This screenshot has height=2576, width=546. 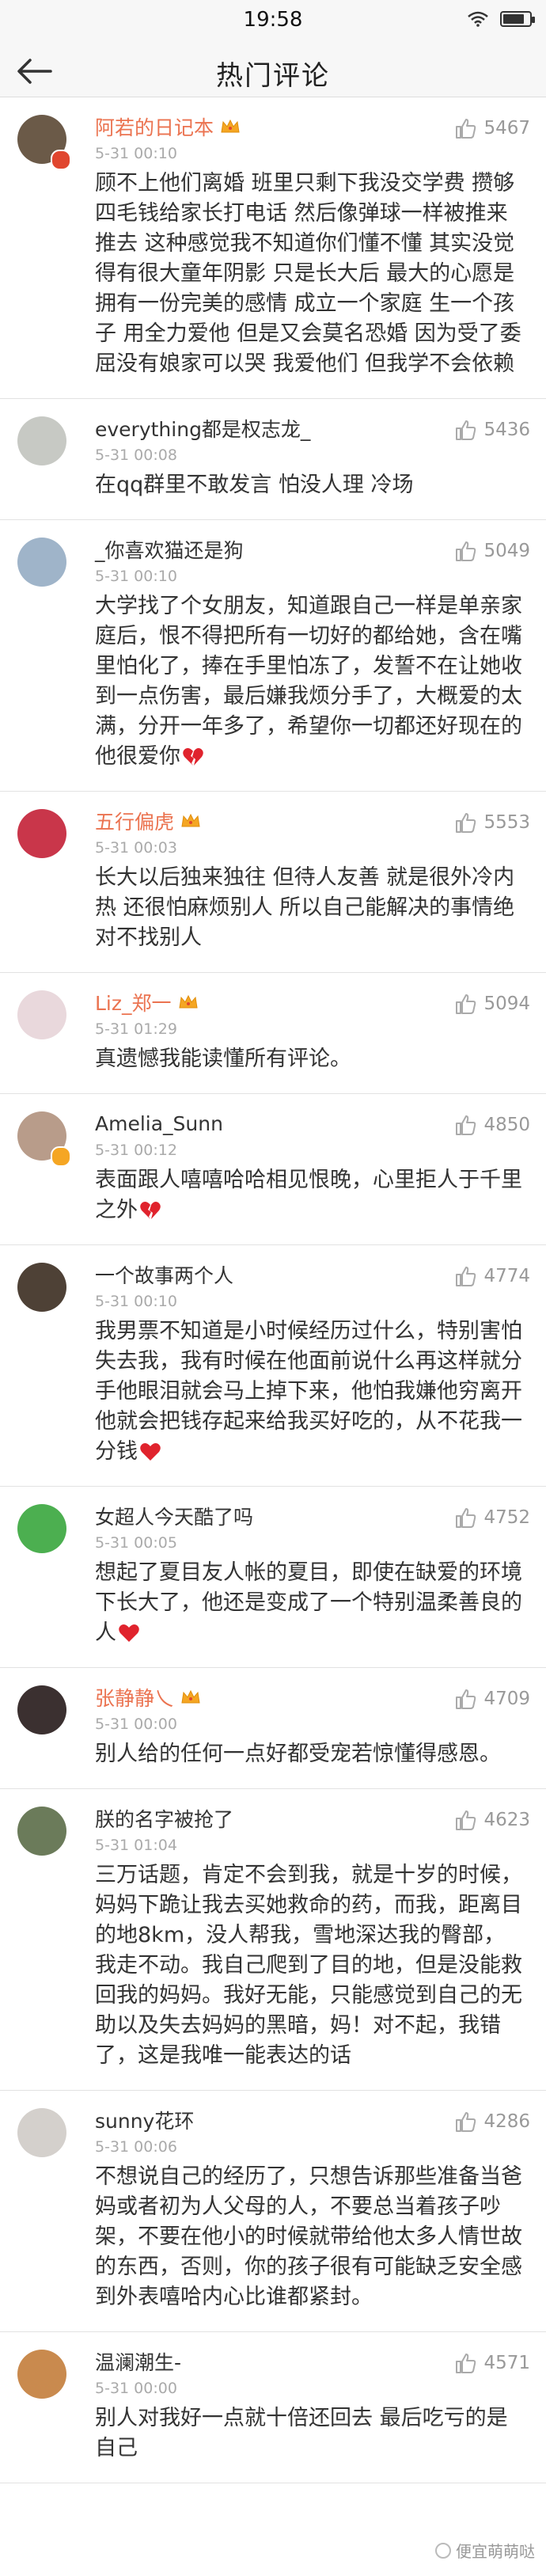 I want to click on like-button: 5553, so click(x=491, y=822).